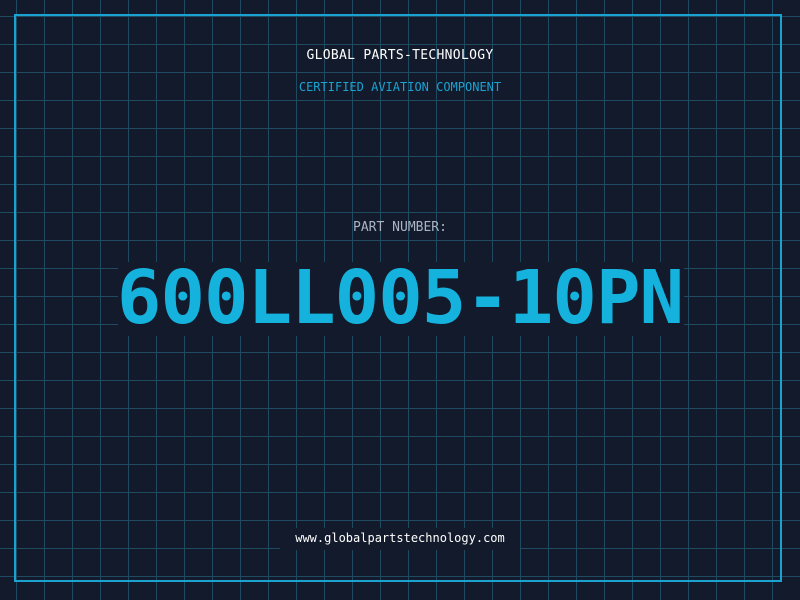 The image size is (800, 600). I want to click on part-number-value: 600LL005-10PN, so click(400, 298).